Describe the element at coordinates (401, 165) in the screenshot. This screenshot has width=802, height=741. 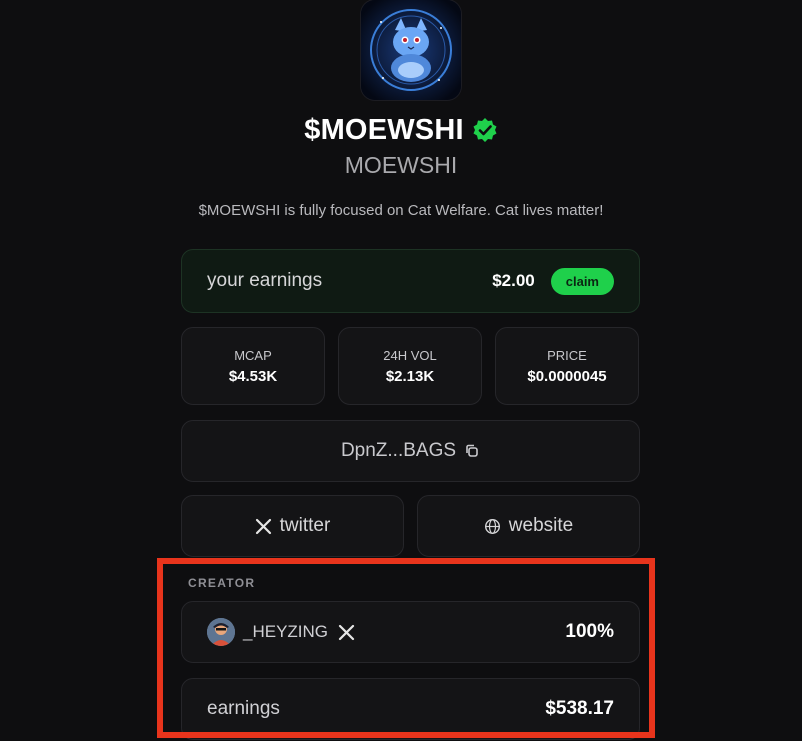
I see `token-name: MOEWSHI` at that location.